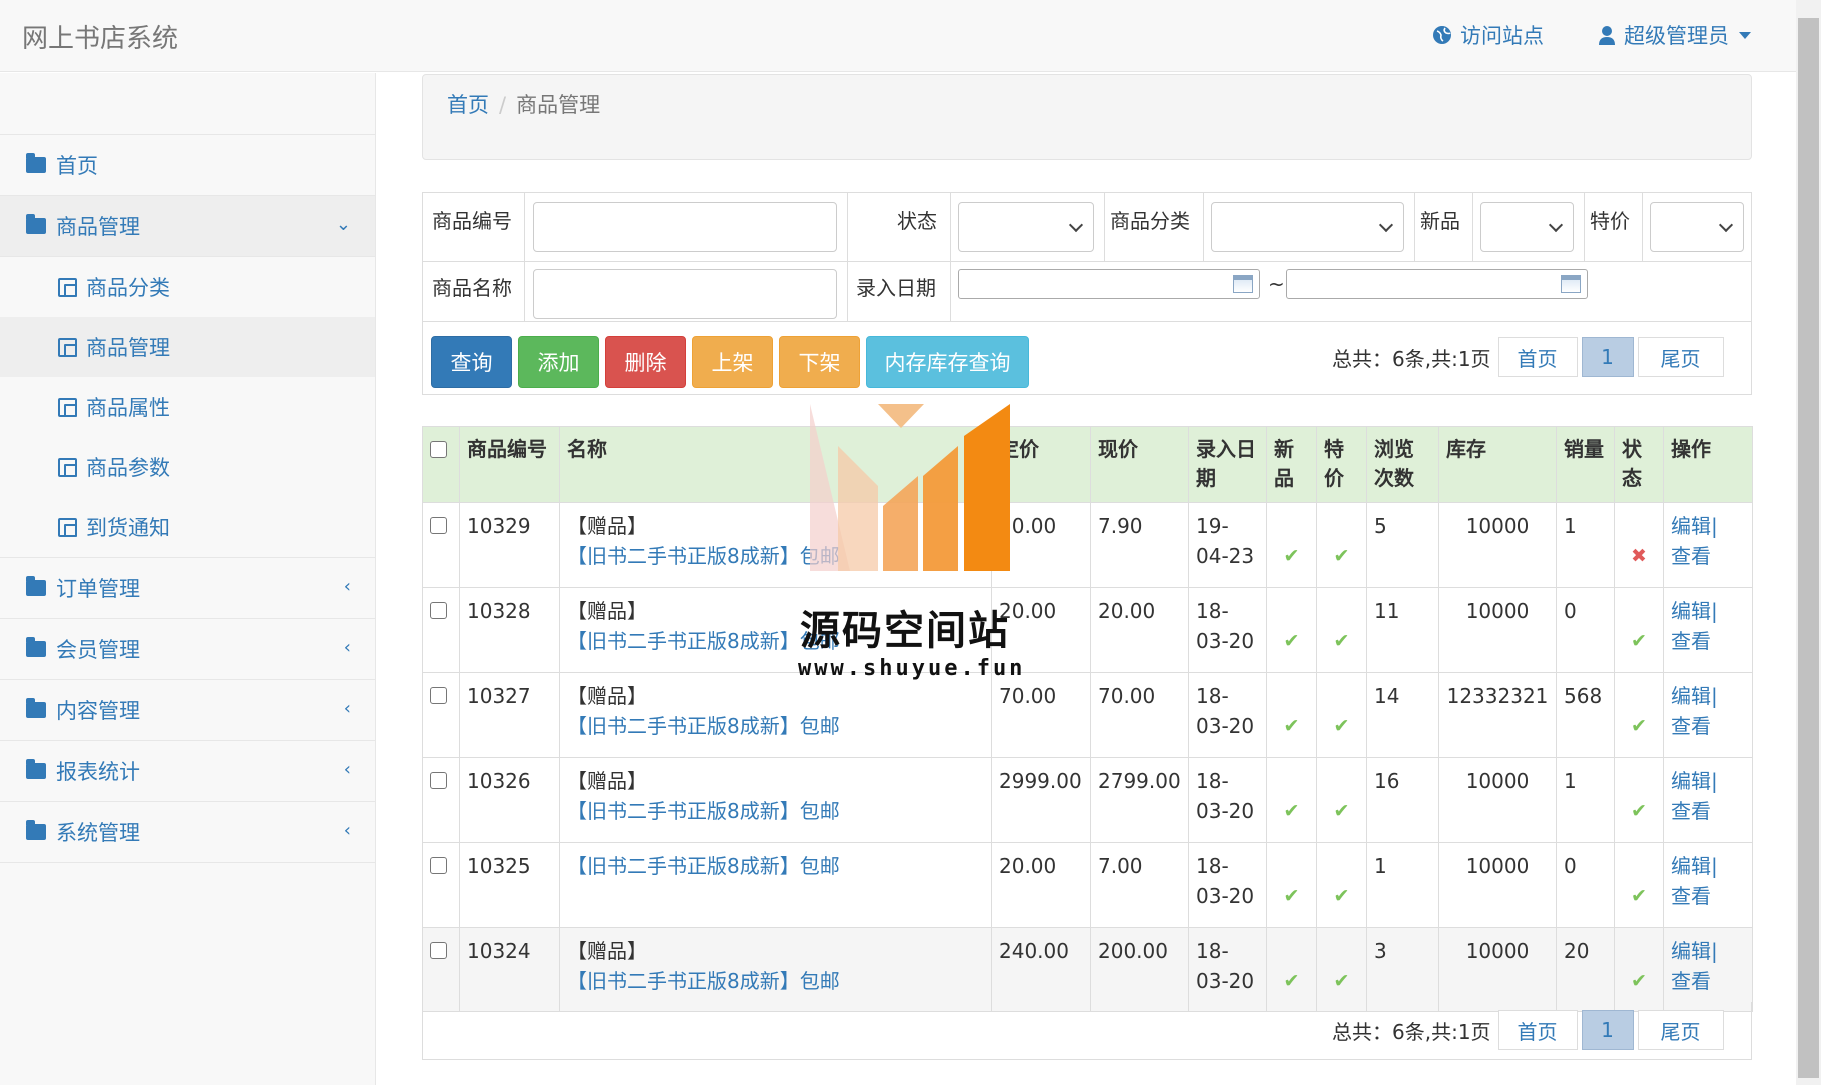 This screenshot has height=1085, width=1821. I want to click on header-views: 浏览次数, so click(1402, 464).